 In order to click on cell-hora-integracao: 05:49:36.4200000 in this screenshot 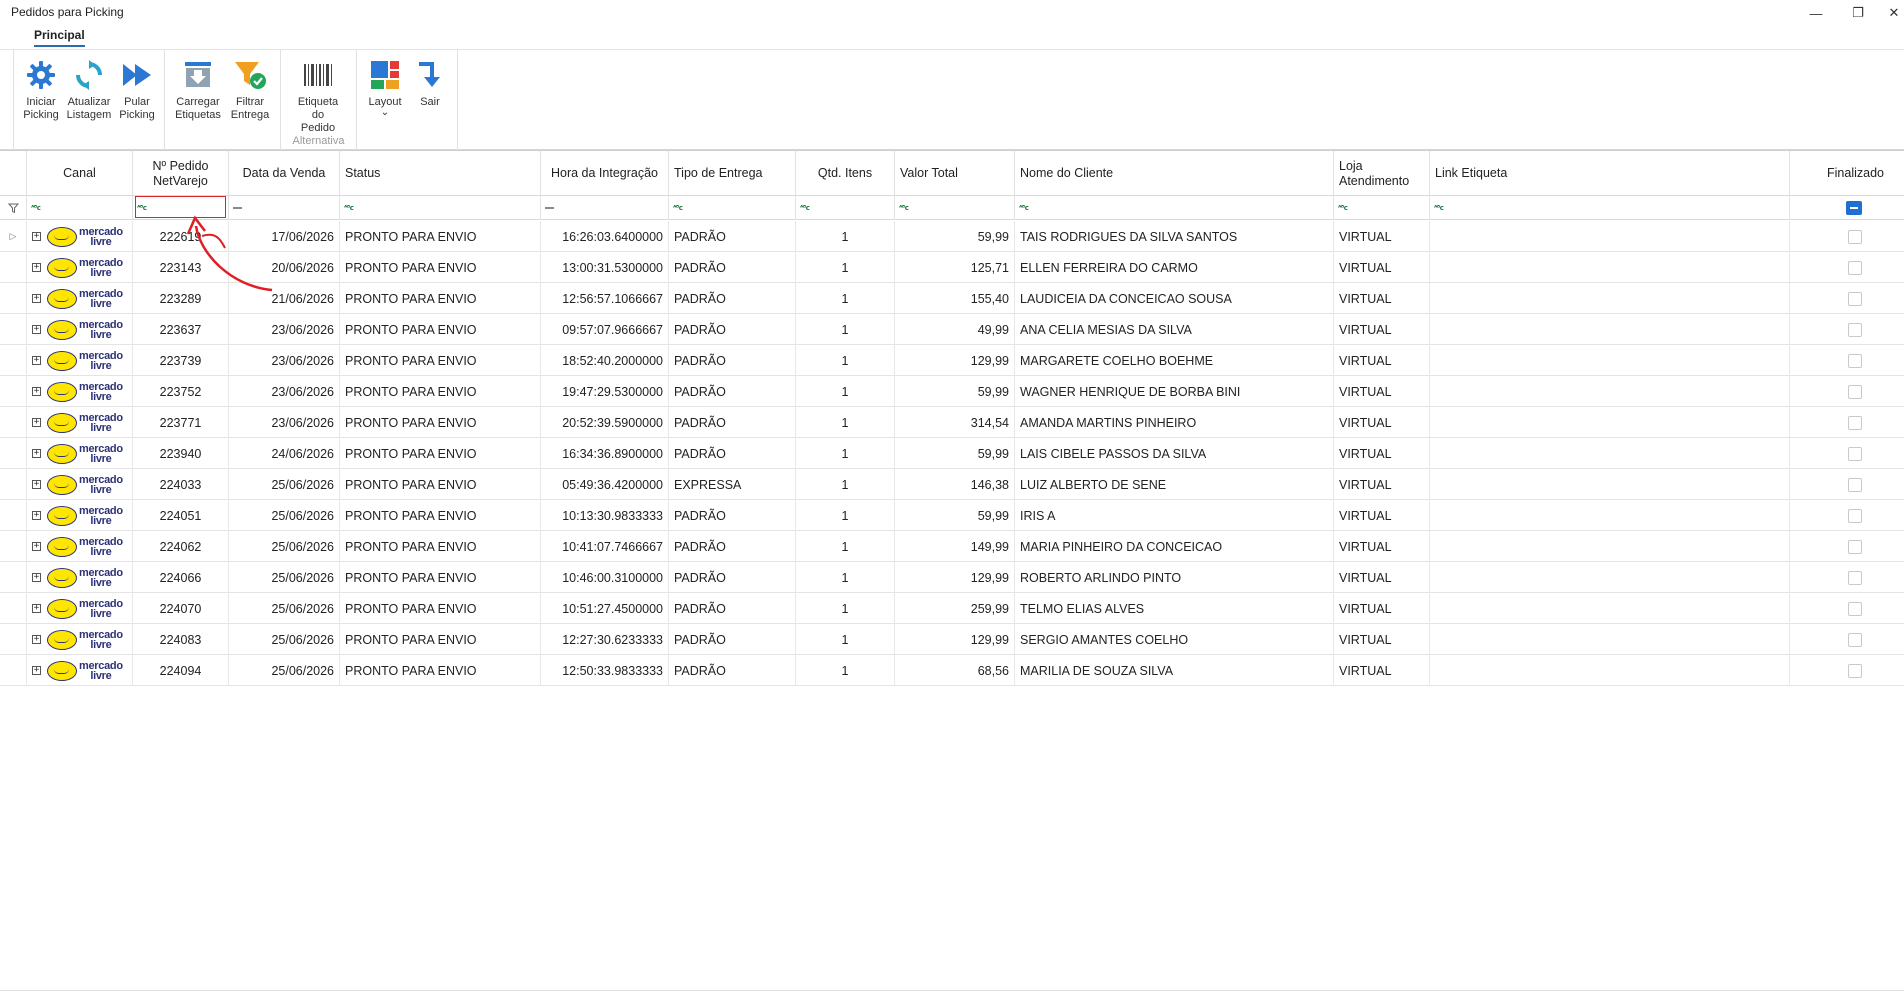, I will do `click(605, 484)`.